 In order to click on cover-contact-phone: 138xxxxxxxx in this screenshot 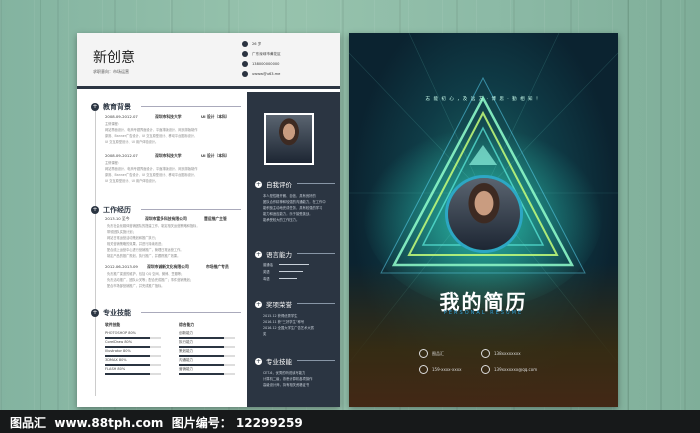, I will do `click(501, 353)`.